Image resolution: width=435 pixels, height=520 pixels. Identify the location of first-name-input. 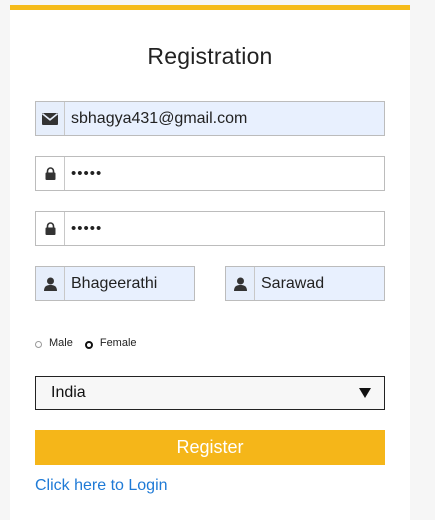
(129, 283).